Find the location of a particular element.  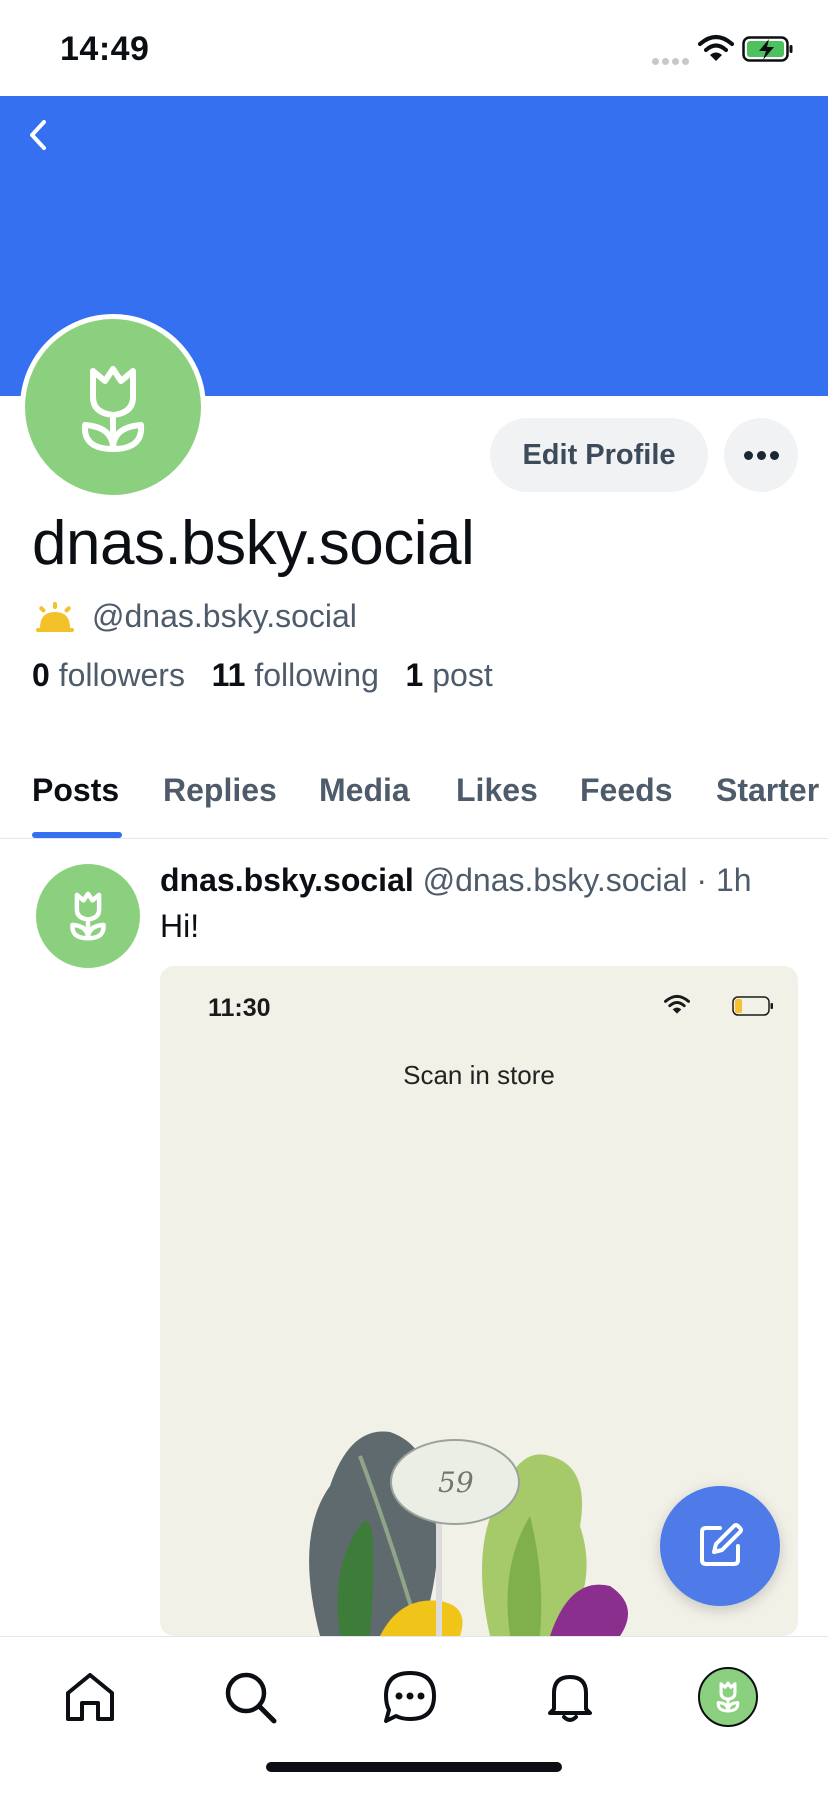

bell-icon is located at coordinates (570, 1697).